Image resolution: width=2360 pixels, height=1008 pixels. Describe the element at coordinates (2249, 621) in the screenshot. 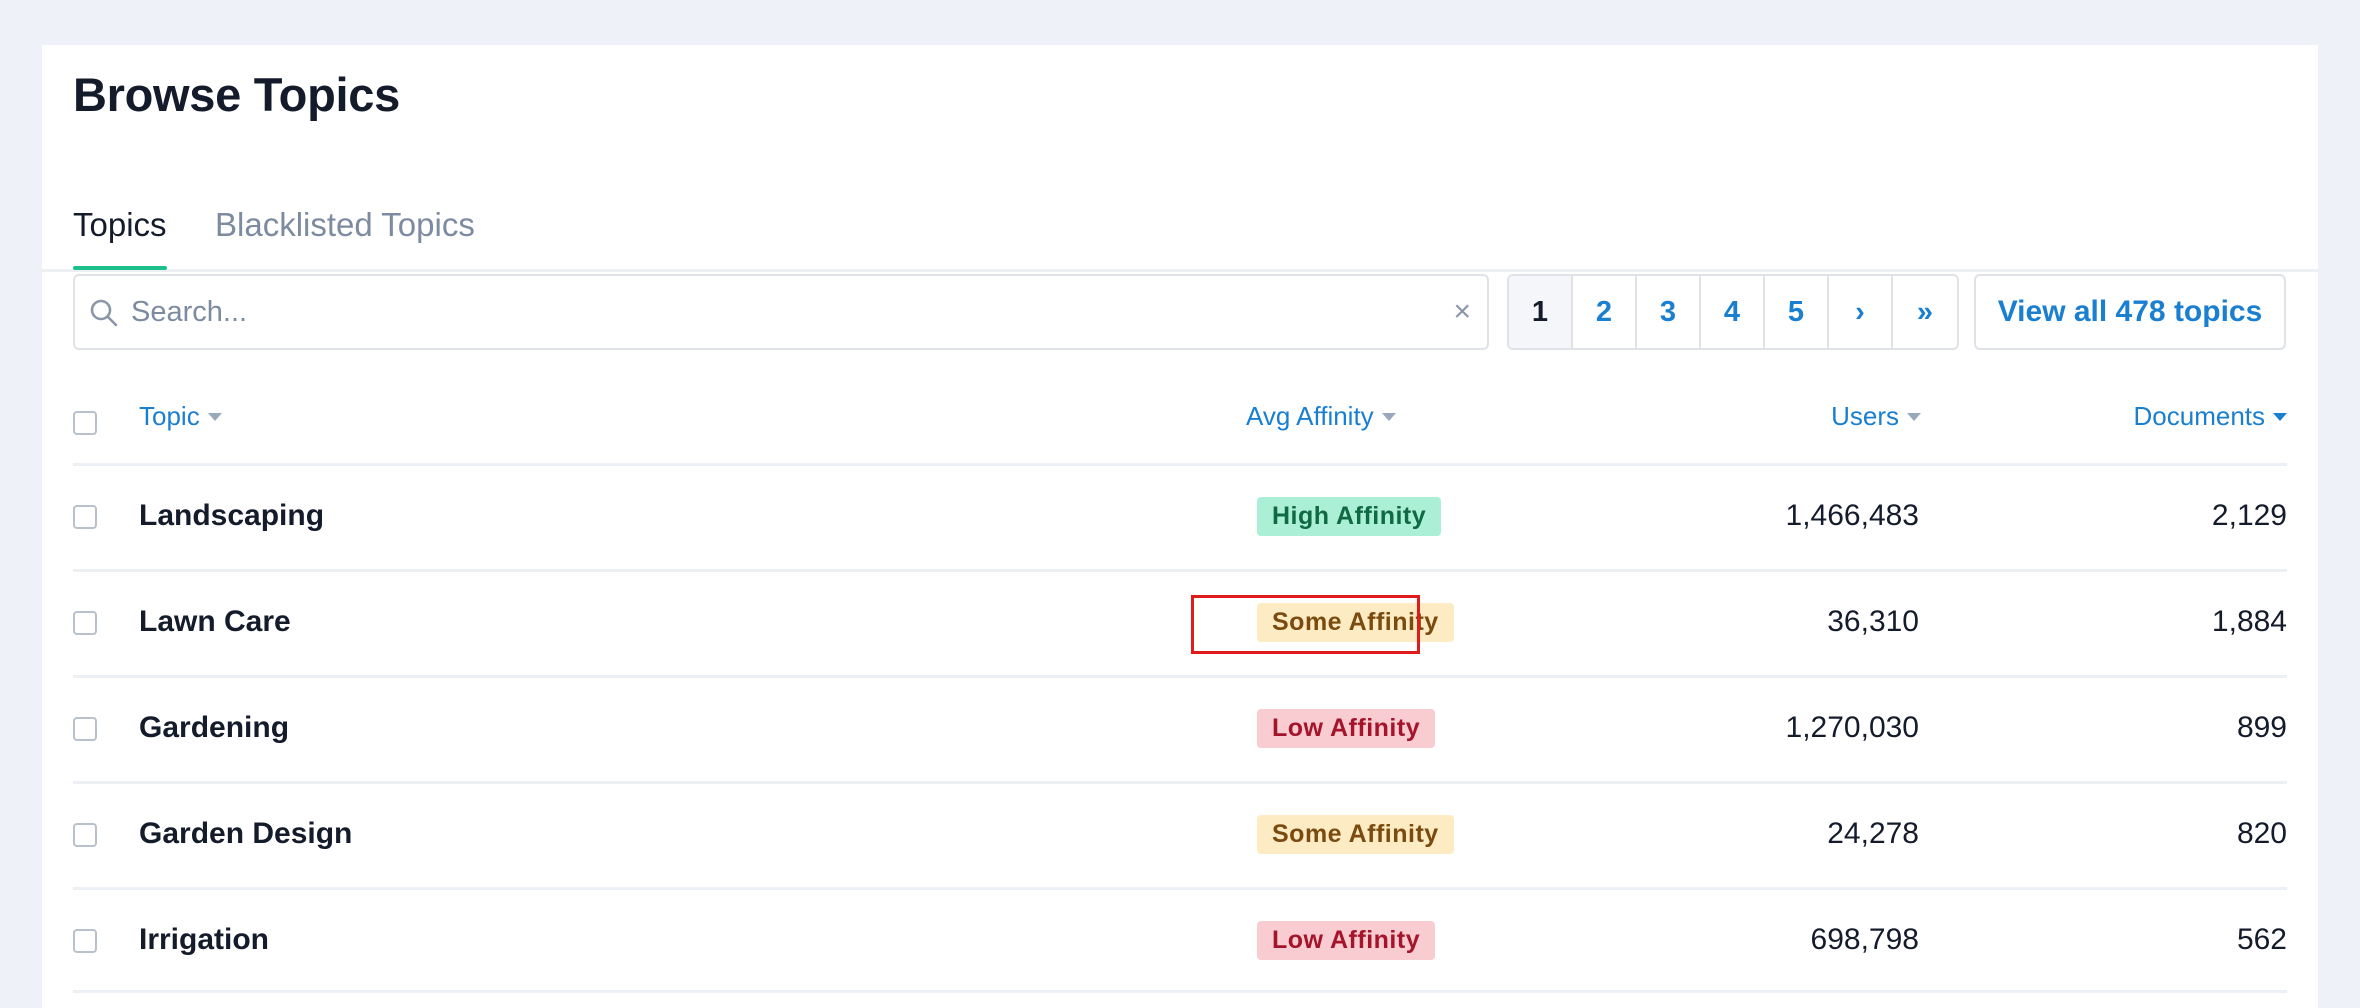

I see `documents-count: 1,884` at that location.